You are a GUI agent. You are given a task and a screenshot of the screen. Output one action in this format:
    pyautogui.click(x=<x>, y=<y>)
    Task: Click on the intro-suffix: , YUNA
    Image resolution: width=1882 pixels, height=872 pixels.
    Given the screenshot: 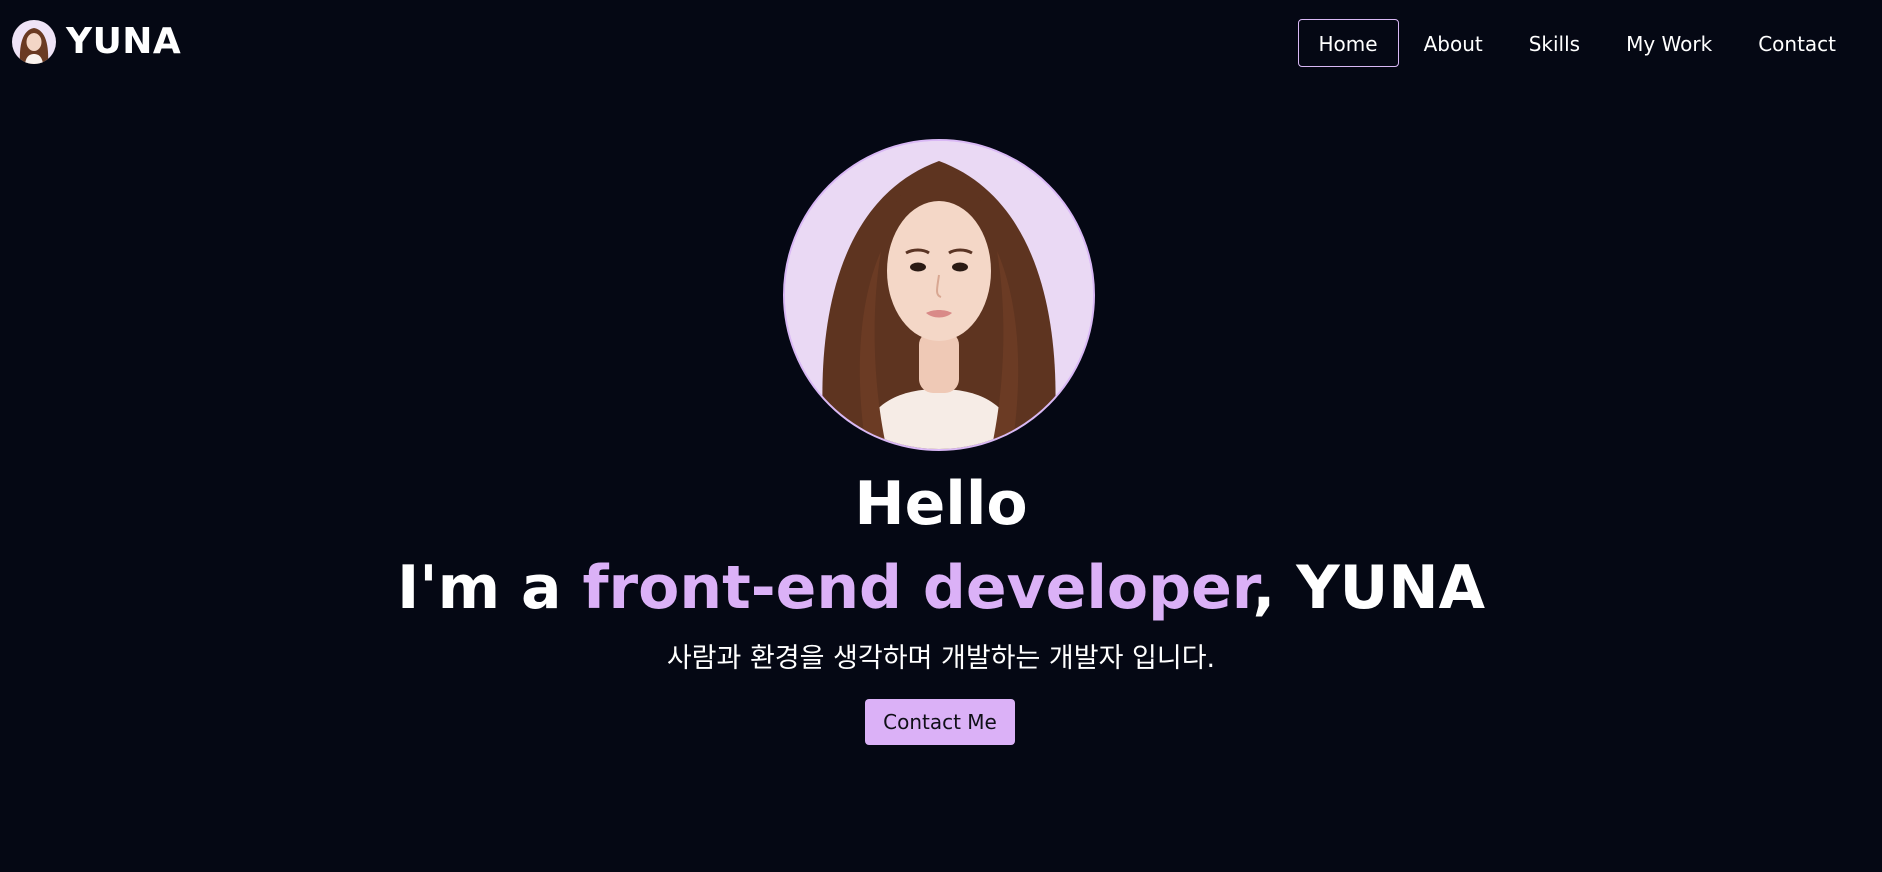 What is the action you would take?
    pyautogui.click(x=1369, y=588)
    